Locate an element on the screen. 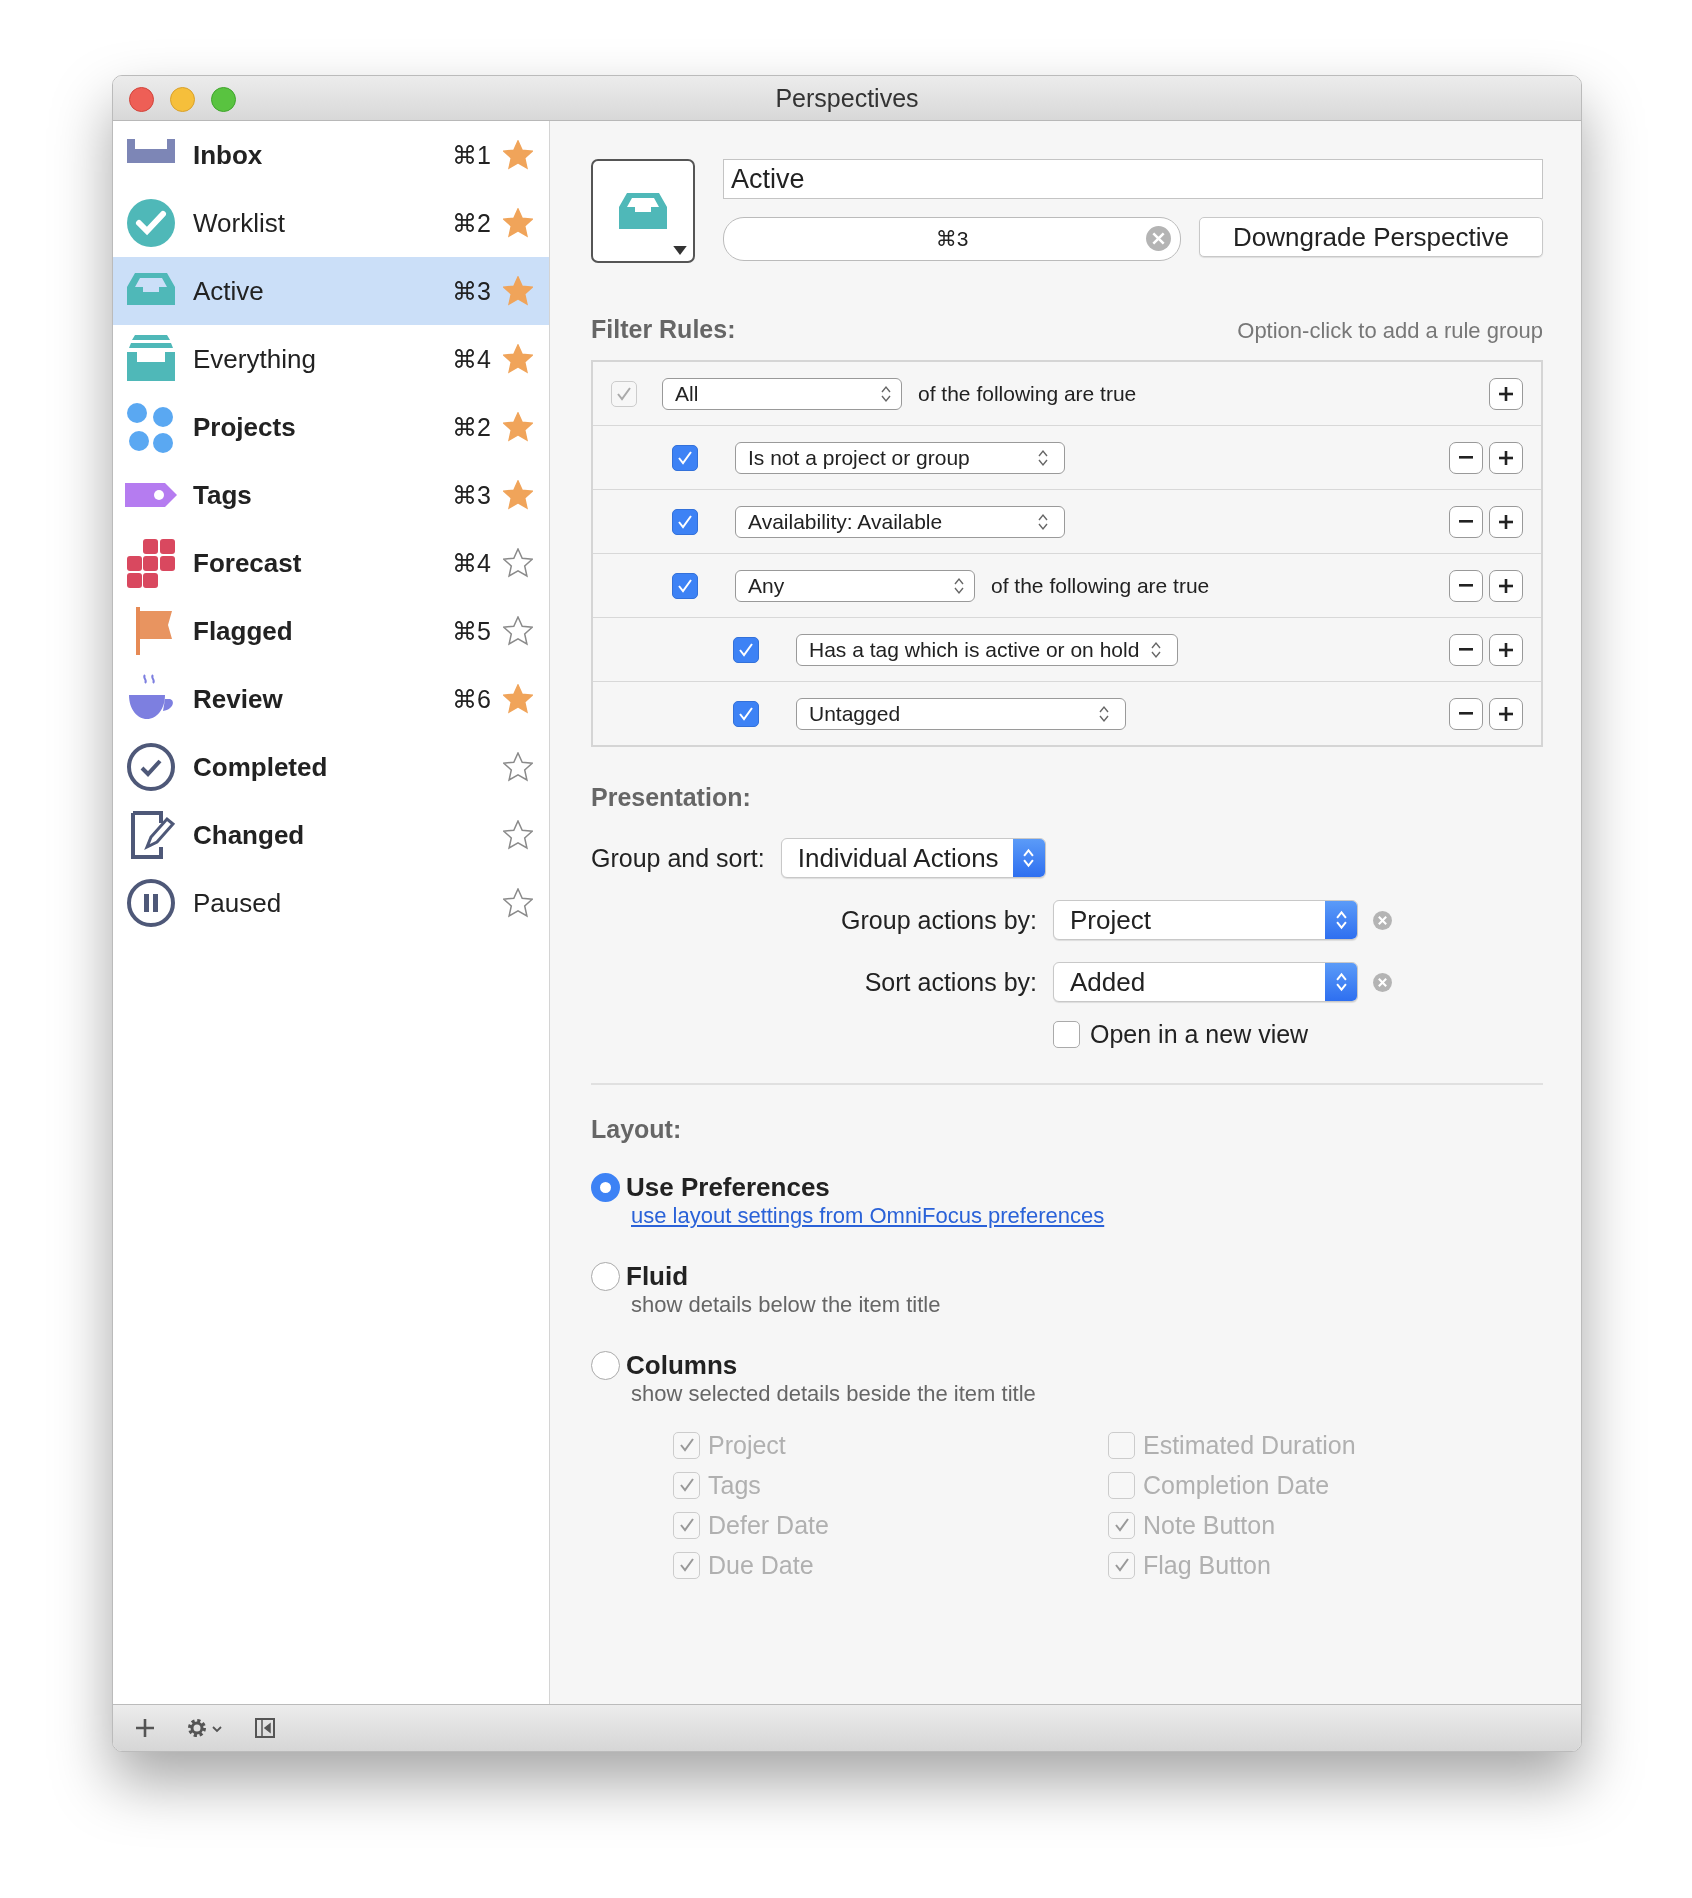  sidebar-label: Projects is located at coordinates (245, 427).